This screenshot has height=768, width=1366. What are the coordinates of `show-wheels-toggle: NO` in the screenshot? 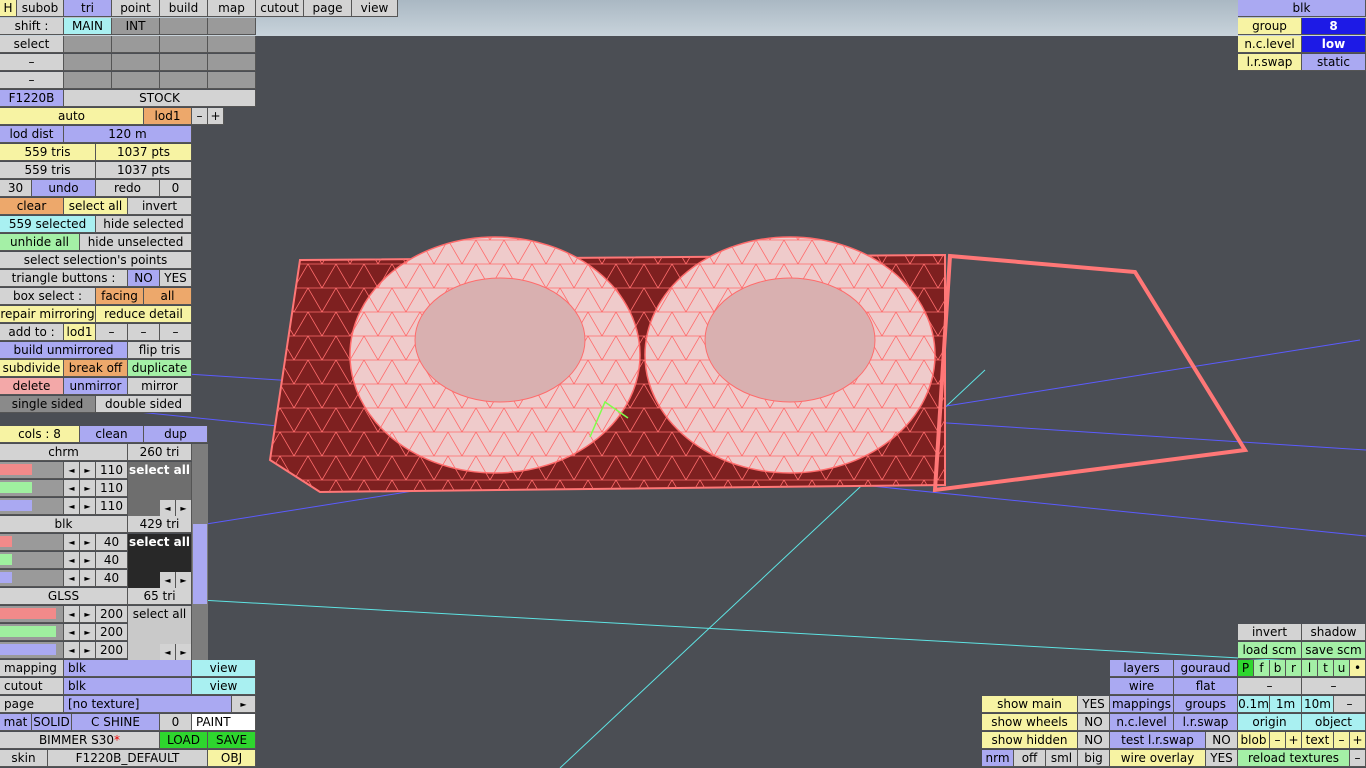 It's located at (1094, 722).